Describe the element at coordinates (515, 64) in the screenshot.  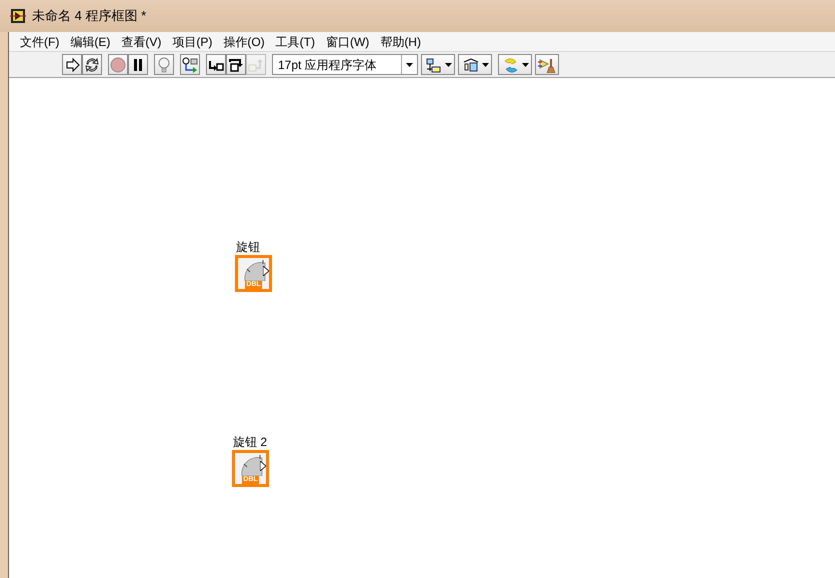
I see `reorder-button` at that location.